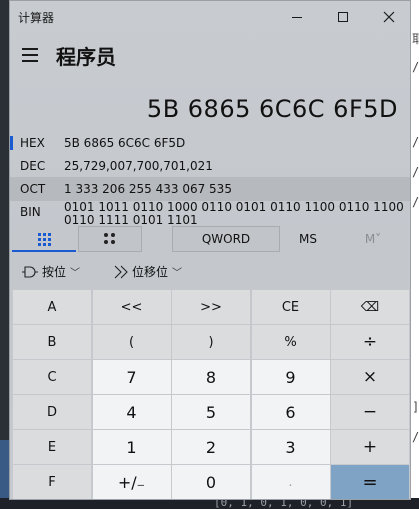 The width and height of the screenshot is (419, 509). What do you see at coordinates (125, 143) in the screenshot?
I see `radix-value: 5B 6865 6C6C 6F5D` at bounding box center [125, 143].